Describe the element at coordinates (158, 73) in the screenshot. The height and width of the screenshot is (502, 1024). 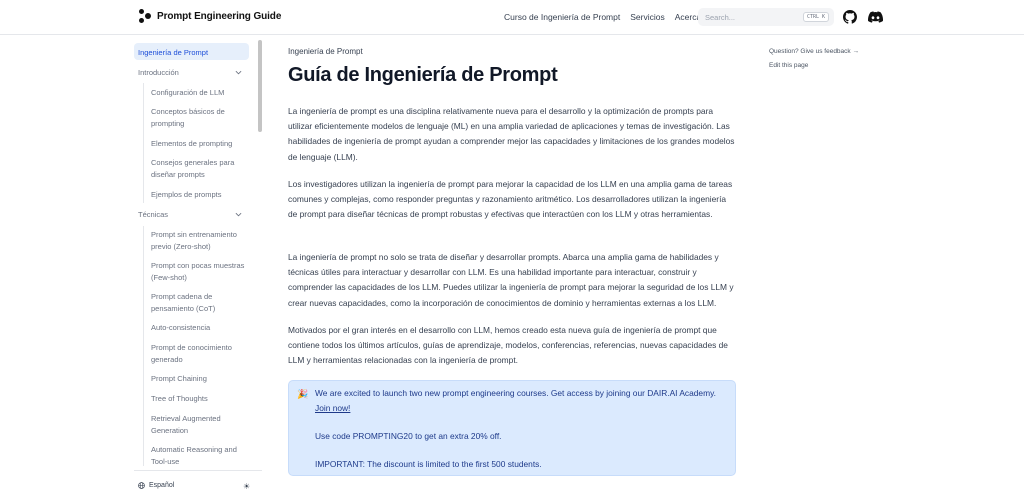
I see `sidebar-item-introduccion: Introducción` at that location.